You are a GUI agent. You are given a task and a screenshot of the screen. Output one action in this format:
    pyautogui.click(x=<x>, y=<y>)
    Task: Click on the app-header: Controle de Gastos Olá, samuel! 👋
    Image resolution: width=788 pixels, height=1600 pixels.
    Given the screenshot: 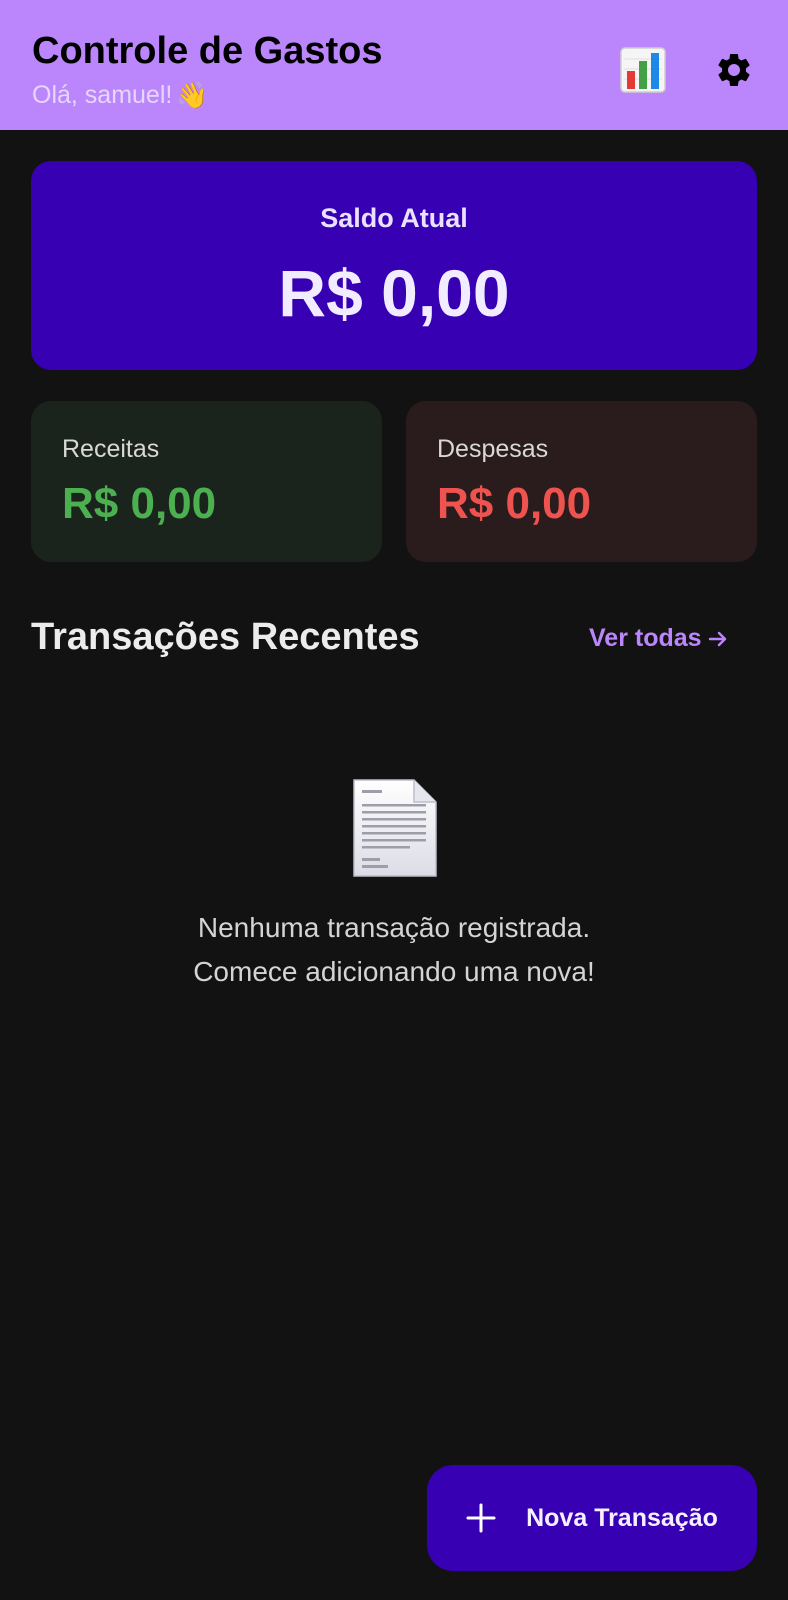 What is the action you would take?
    pyautogui.click(x=394, y=65)
    